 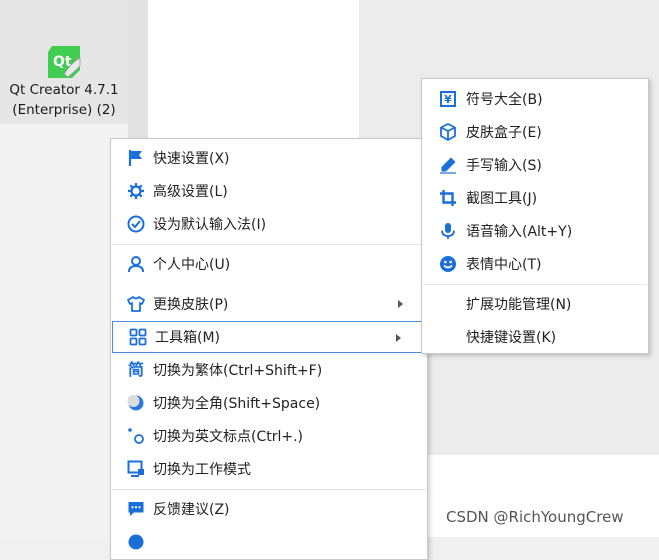 What do you see at coordinates (269, 191) in the screenshot?
I see `menu-item-advanced-settings: 高级设置(L)` at bounding box center [269, 191].